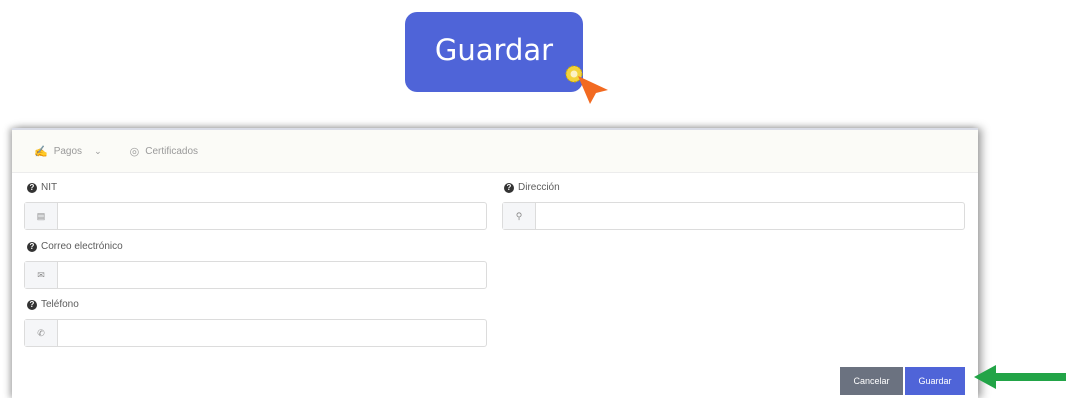 This screenshot has width=1069, height=398. I want to click on direccion-input, so click(750, 216).